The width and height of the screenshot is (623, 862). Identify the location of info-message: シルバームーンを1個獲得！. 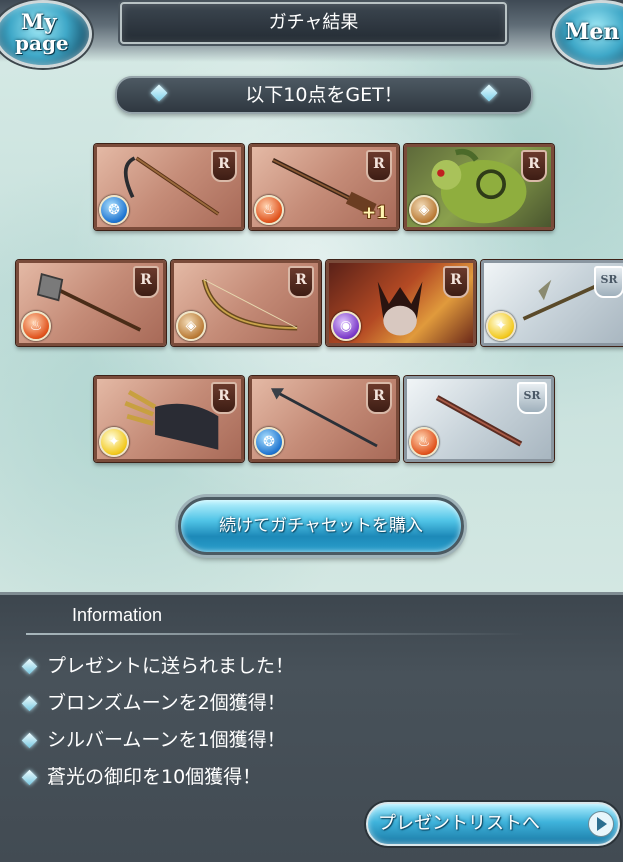
(153, 738).